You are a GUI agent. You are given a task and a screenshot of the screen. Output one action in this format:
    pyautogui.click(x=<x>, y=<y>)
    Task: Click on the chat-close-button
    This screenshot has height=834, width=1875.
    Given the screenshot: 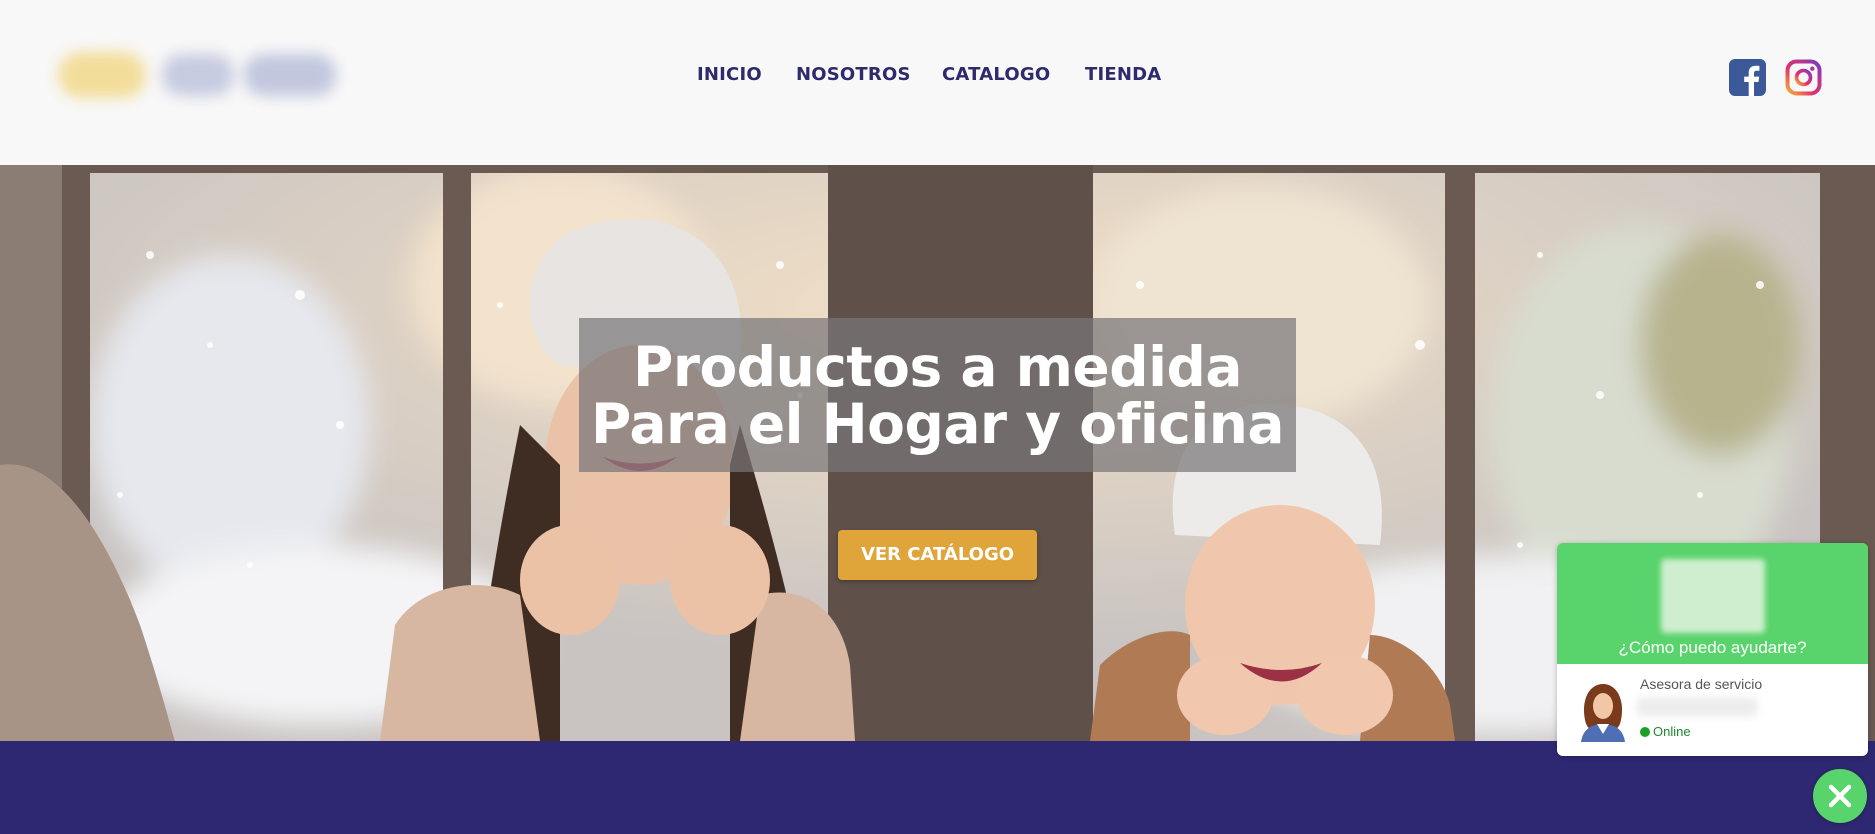 What is the action you would take?
    pyautogui.click(x=1840, y=796)
    